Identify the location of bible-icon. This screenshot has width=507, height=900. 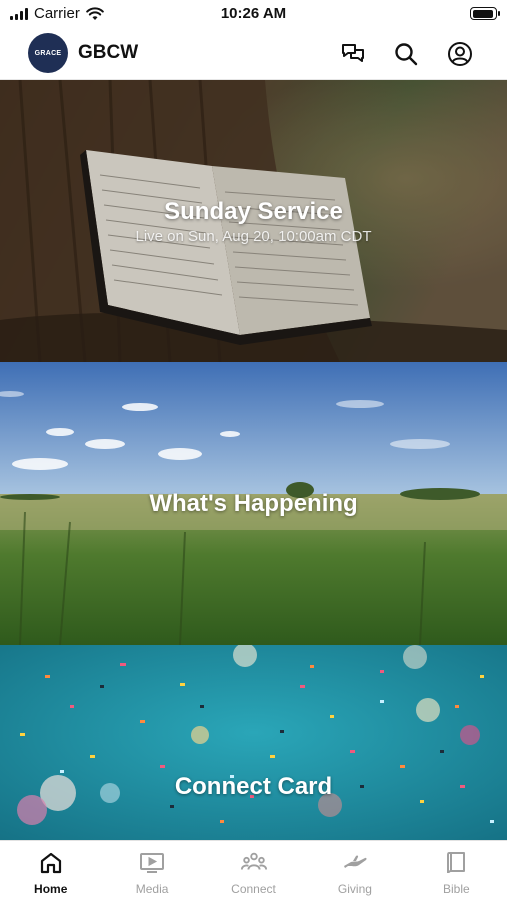
(456, 863).